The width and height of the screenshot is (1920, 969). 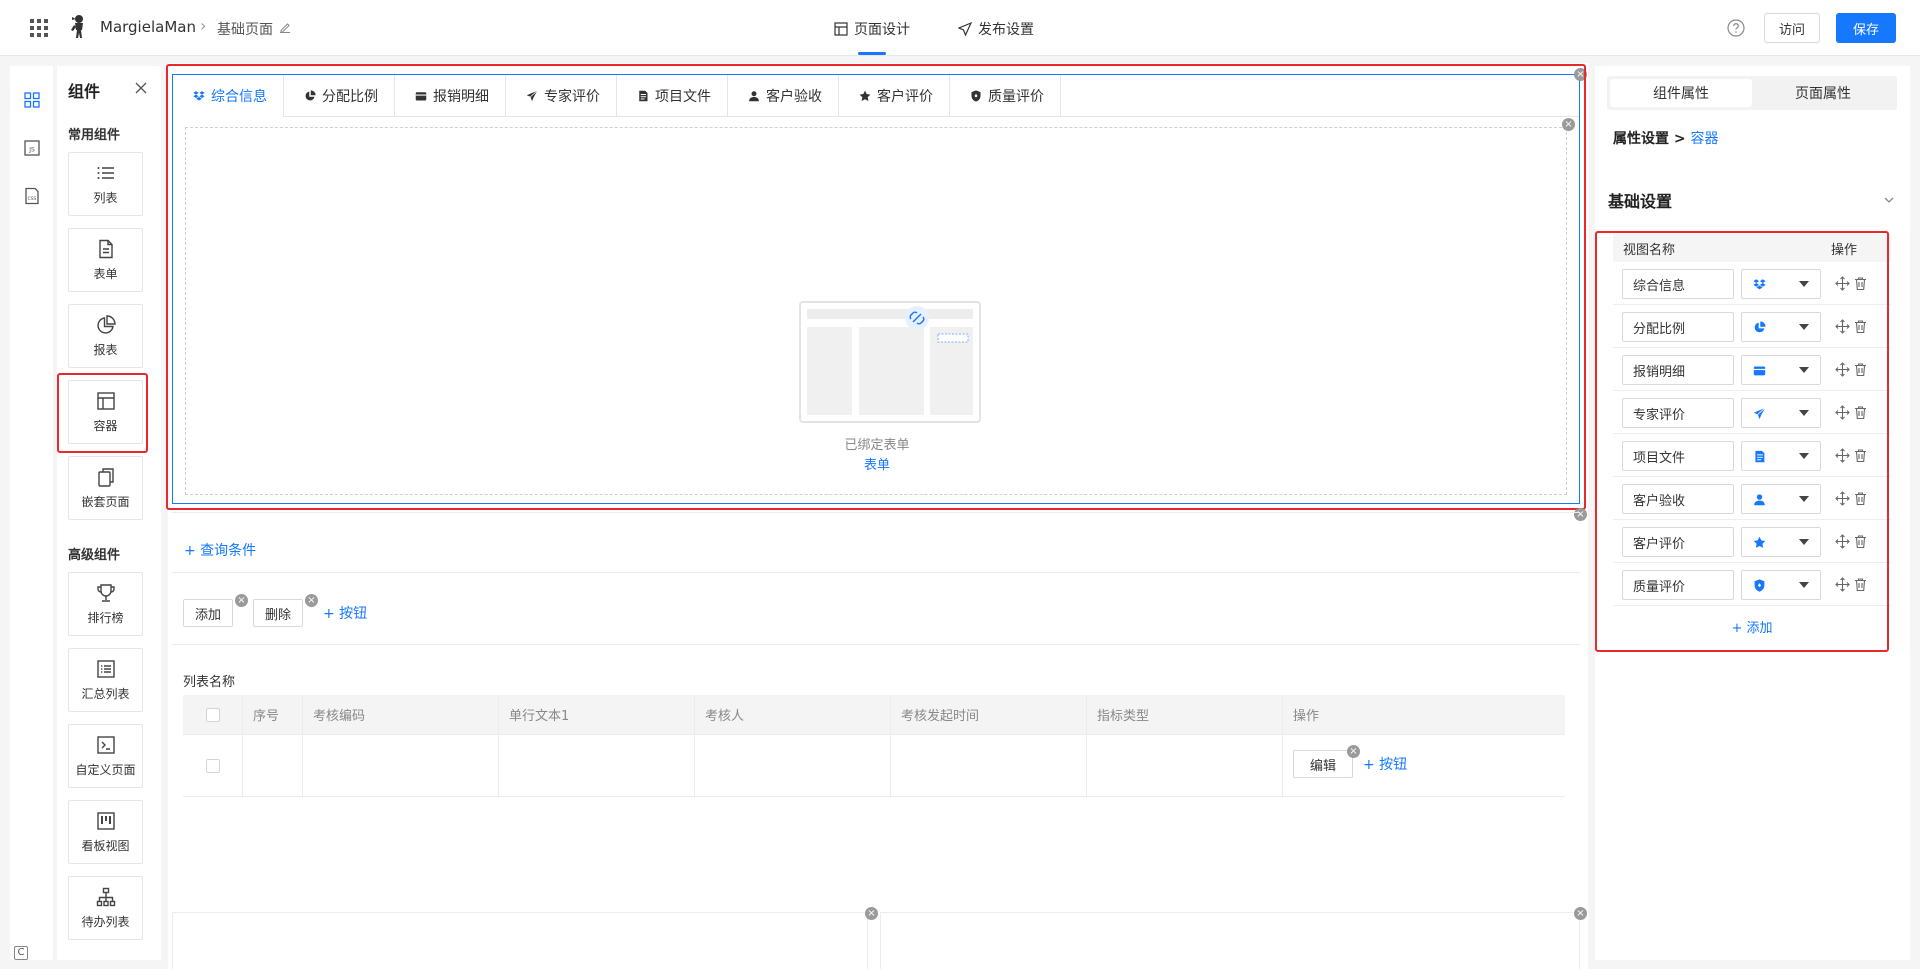 What do you see at coordinates (105, 412) in the screenshot?
I see `component-container: 容器` at bounding box center [105, 412].